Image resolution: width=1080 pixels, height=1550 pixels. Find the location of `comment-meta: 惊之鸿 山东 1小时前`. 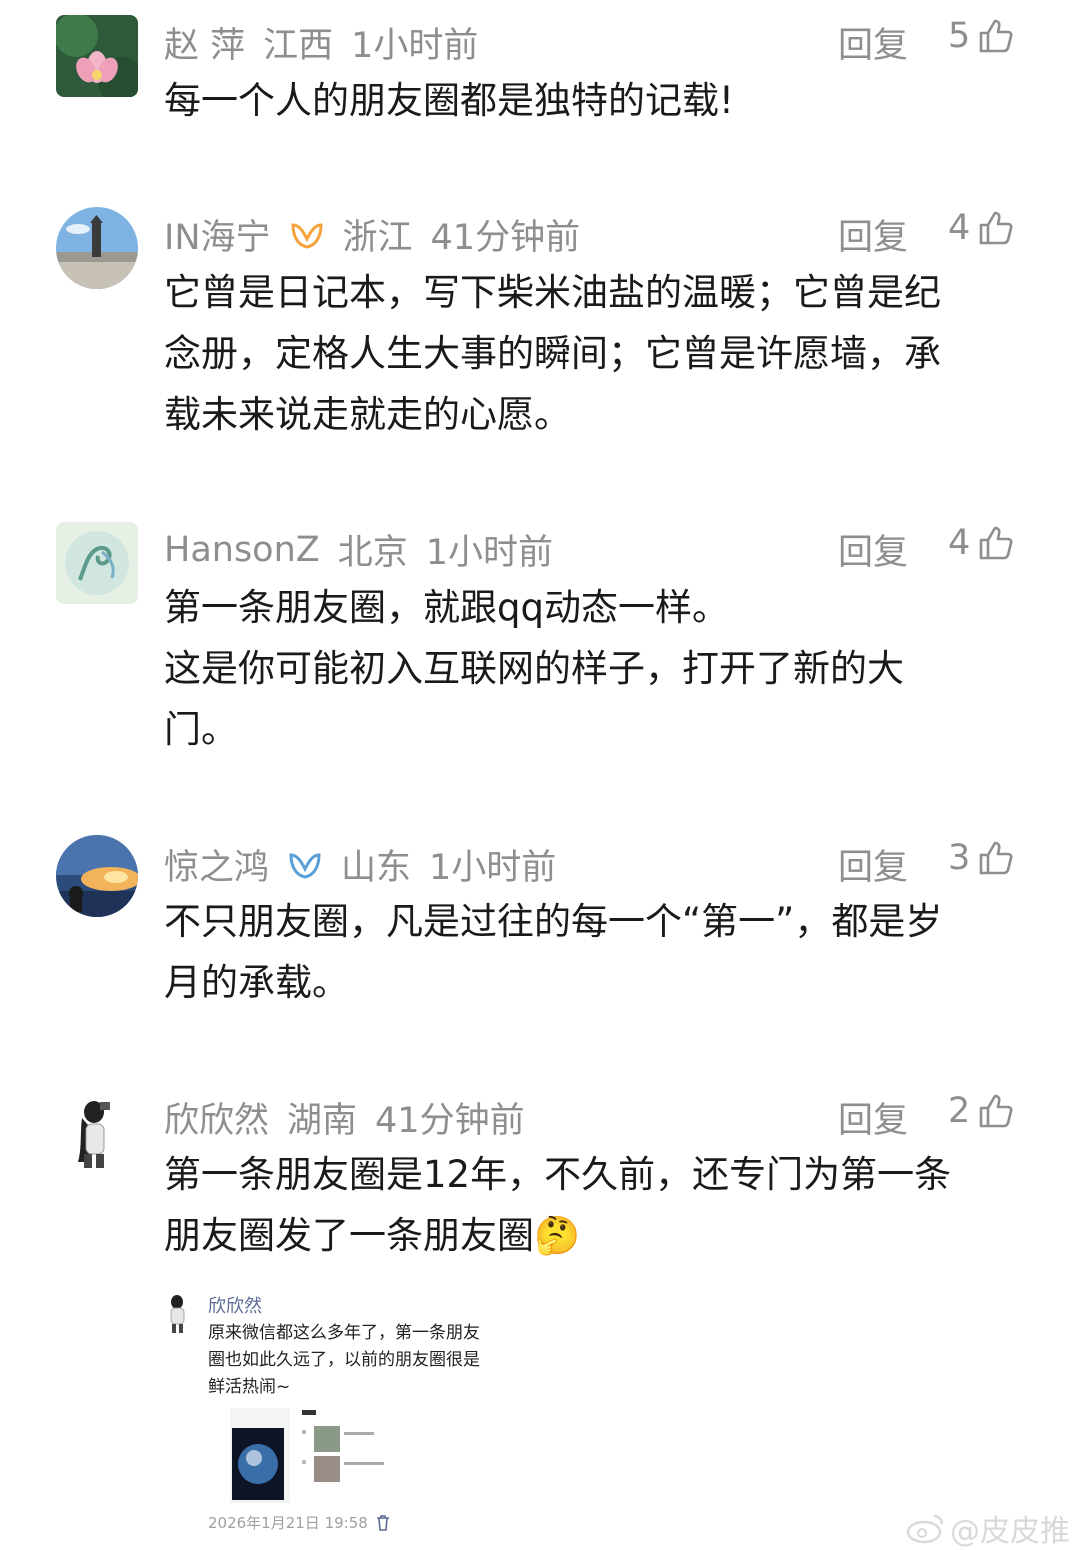

comment-meta: 惊之鸿 山东 1小时前 is located at coordinates (360, 864).